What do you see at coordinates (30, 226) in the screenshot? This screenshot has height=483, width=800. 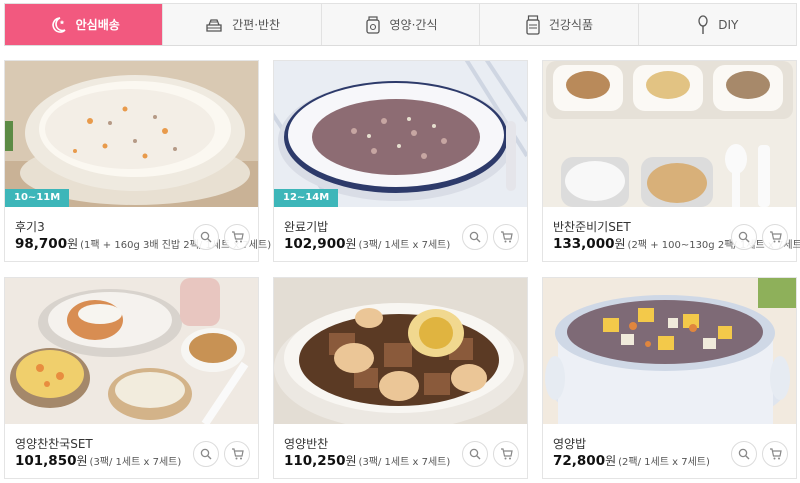 I see `product-name: 후기3` at bounding box center [30, 226].